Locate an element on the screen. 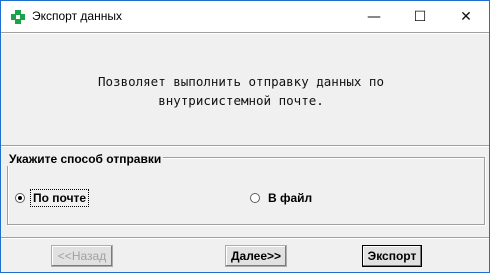 Image resolution: width=490 pixels, height=273 pixels. radio-to-file: В файл is located at coordinates (282, 198).